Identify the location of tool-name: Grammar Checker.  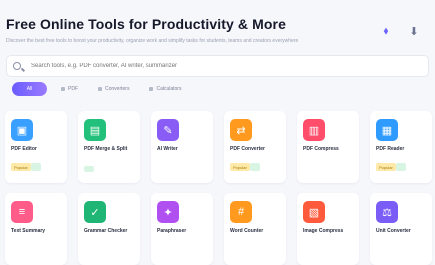
(106, 231).